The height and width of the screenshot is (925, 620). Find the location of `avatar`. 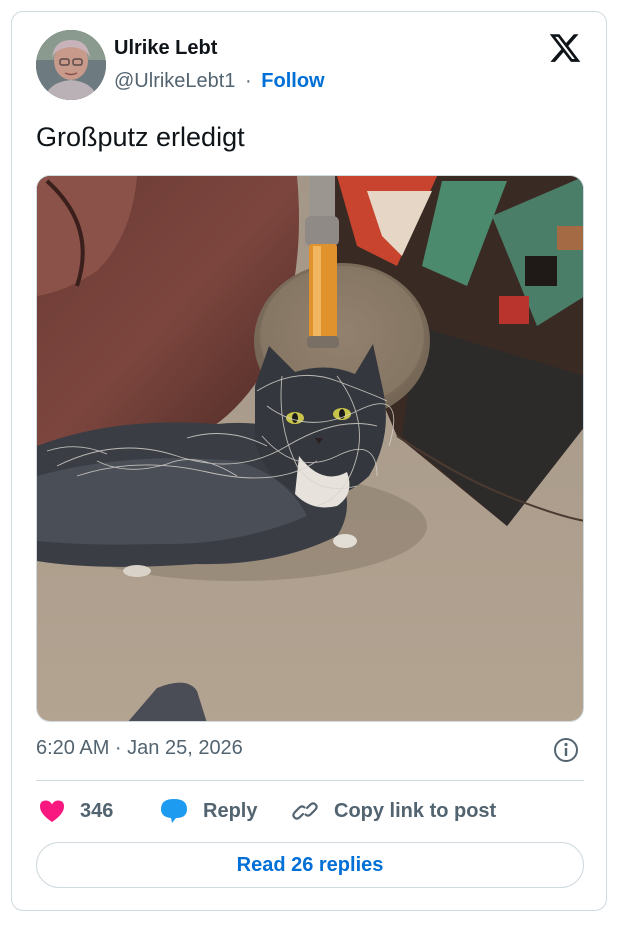

avatar is located at coordinates (71, 65).